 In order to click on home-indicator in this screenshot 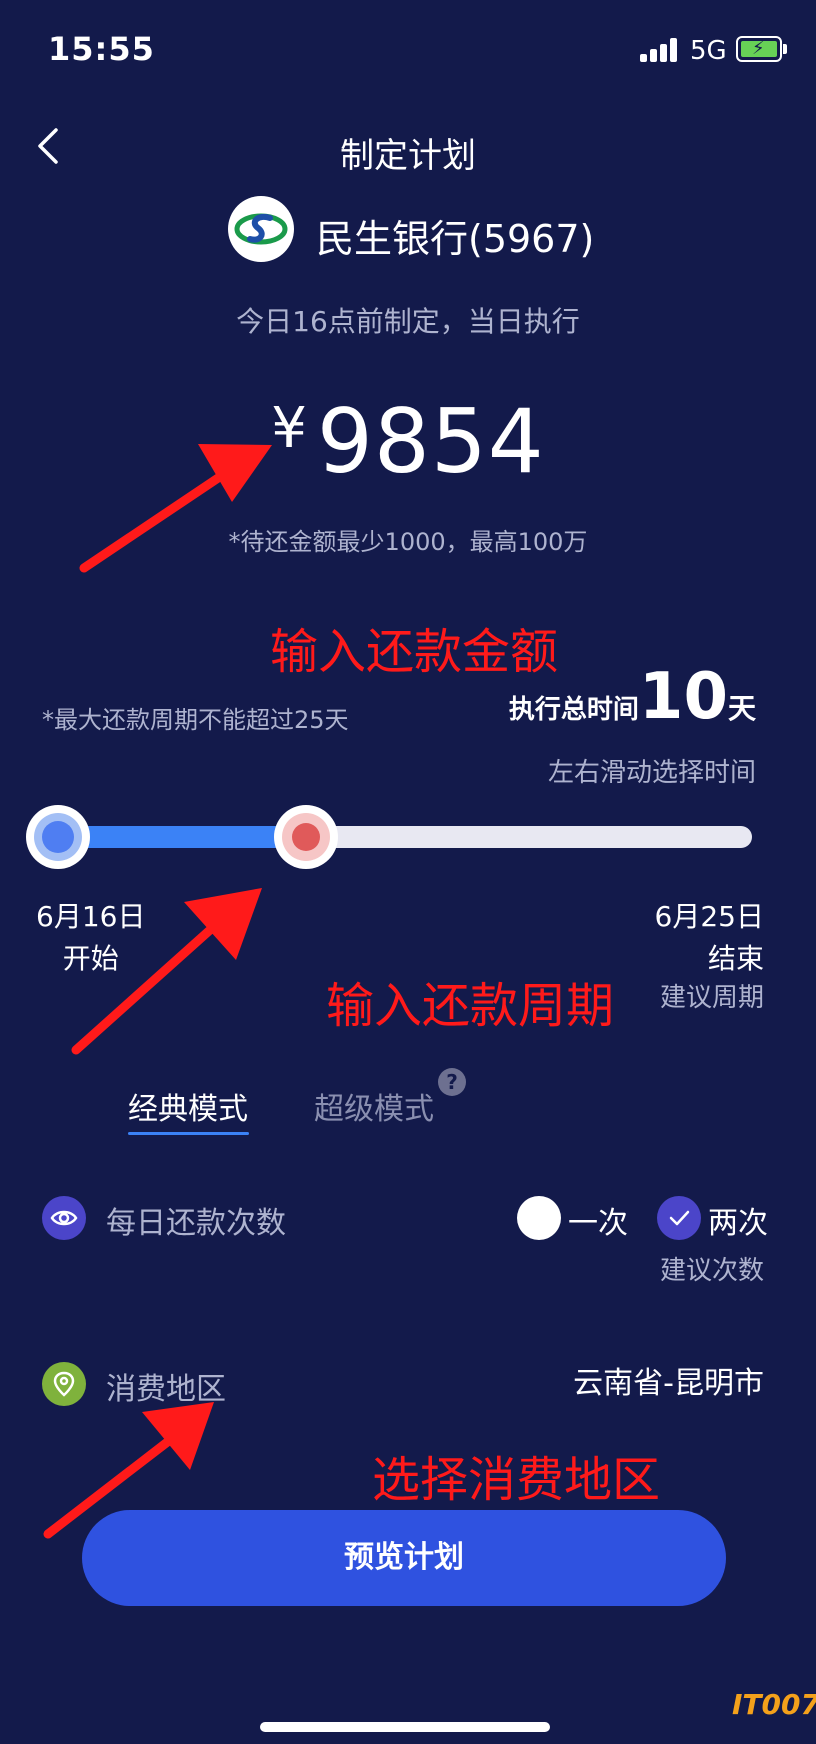, I will do `click(405, 1727)`.